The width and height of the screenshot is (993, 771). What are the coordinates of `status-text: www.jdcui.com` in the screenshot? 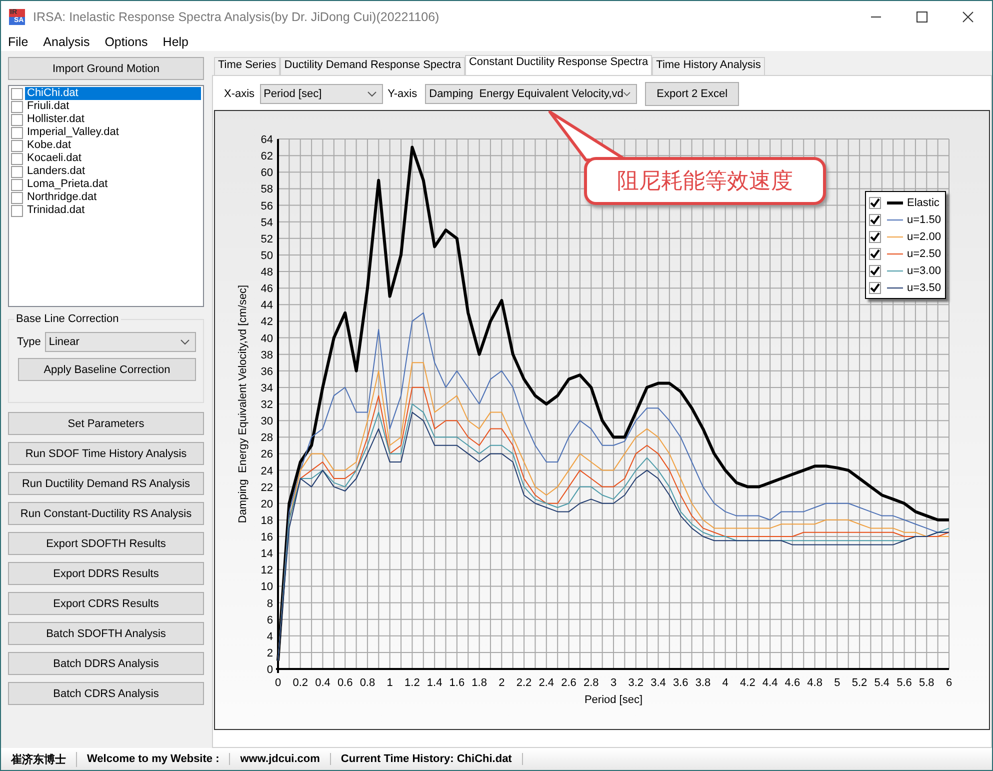 It's located at (280, 759).